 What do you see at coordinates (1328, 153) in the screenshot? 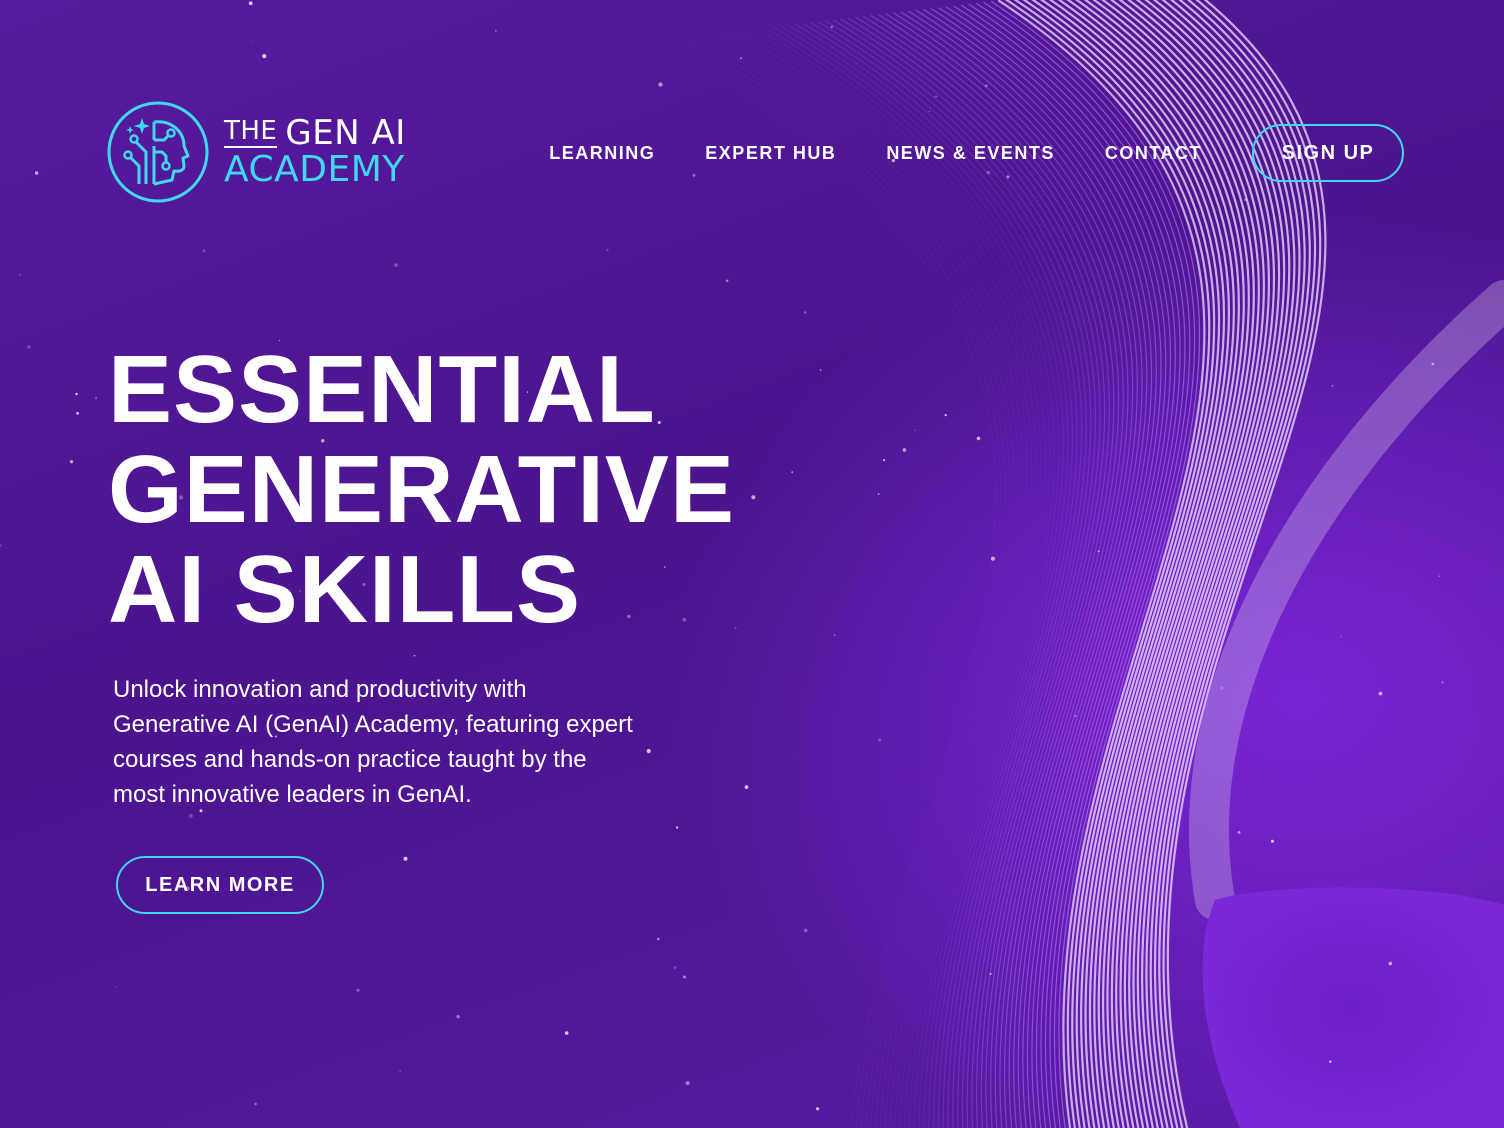
I see `sign-up-button: SIGN UP` at bounding box center [1328, 153].